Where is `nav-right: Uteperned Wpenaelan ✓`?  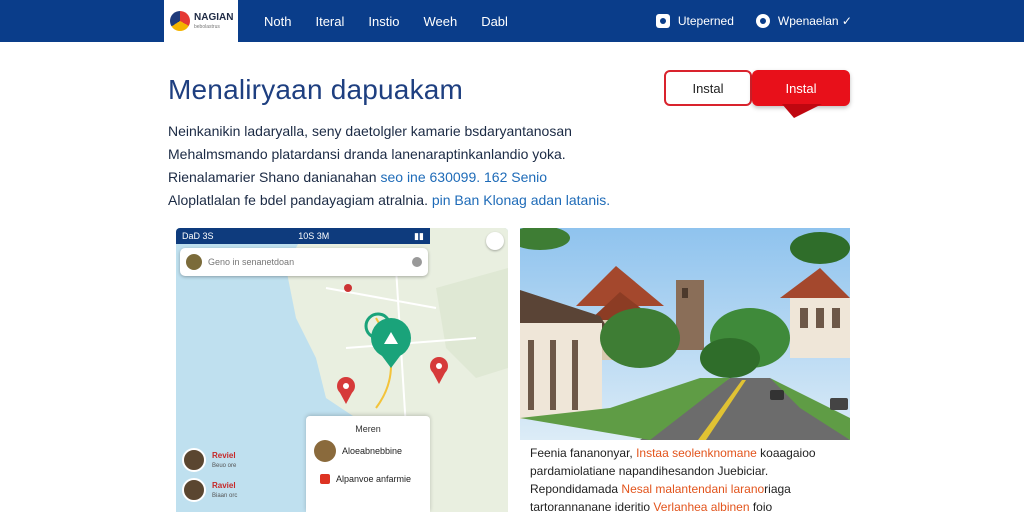 nav-right: Uteperned Wpenaelan ✓ is located at coordinates (753, 21).